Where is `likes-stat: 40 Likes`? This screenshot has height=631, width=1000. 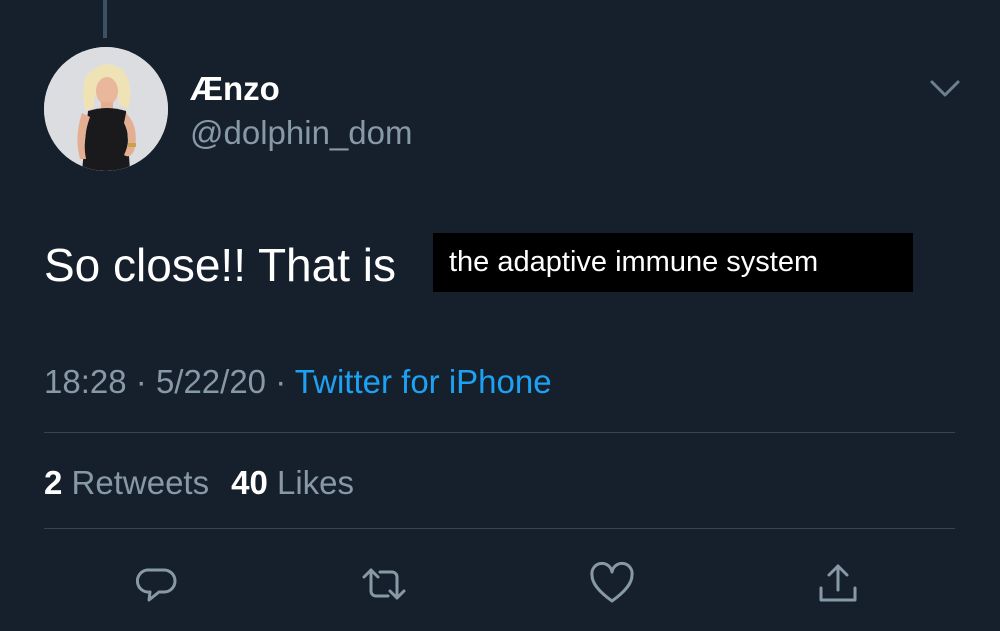 likes-stat: 40 Likes is located at coordinates (292, 482).